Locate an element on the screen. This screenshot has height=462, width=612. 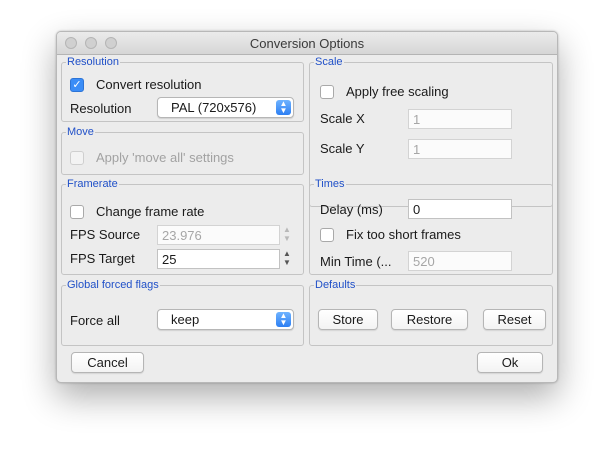
reset-button: Reset is located at coordinates (514, 319).